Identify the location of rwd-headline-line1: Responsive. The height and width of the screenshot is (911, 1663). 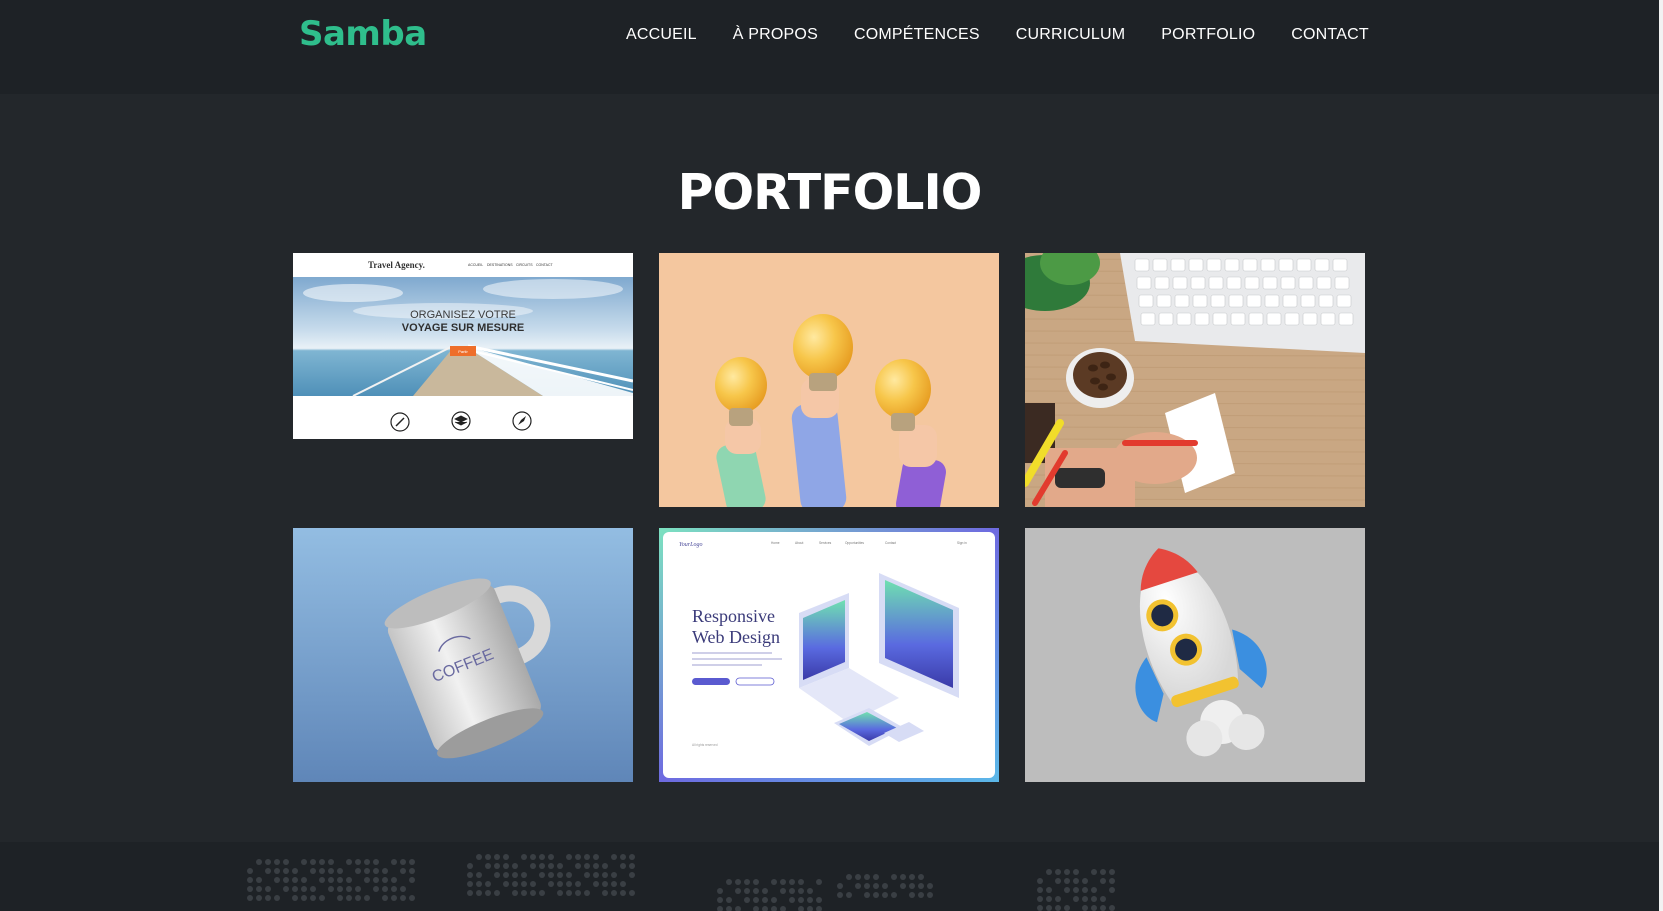
(733, 616).